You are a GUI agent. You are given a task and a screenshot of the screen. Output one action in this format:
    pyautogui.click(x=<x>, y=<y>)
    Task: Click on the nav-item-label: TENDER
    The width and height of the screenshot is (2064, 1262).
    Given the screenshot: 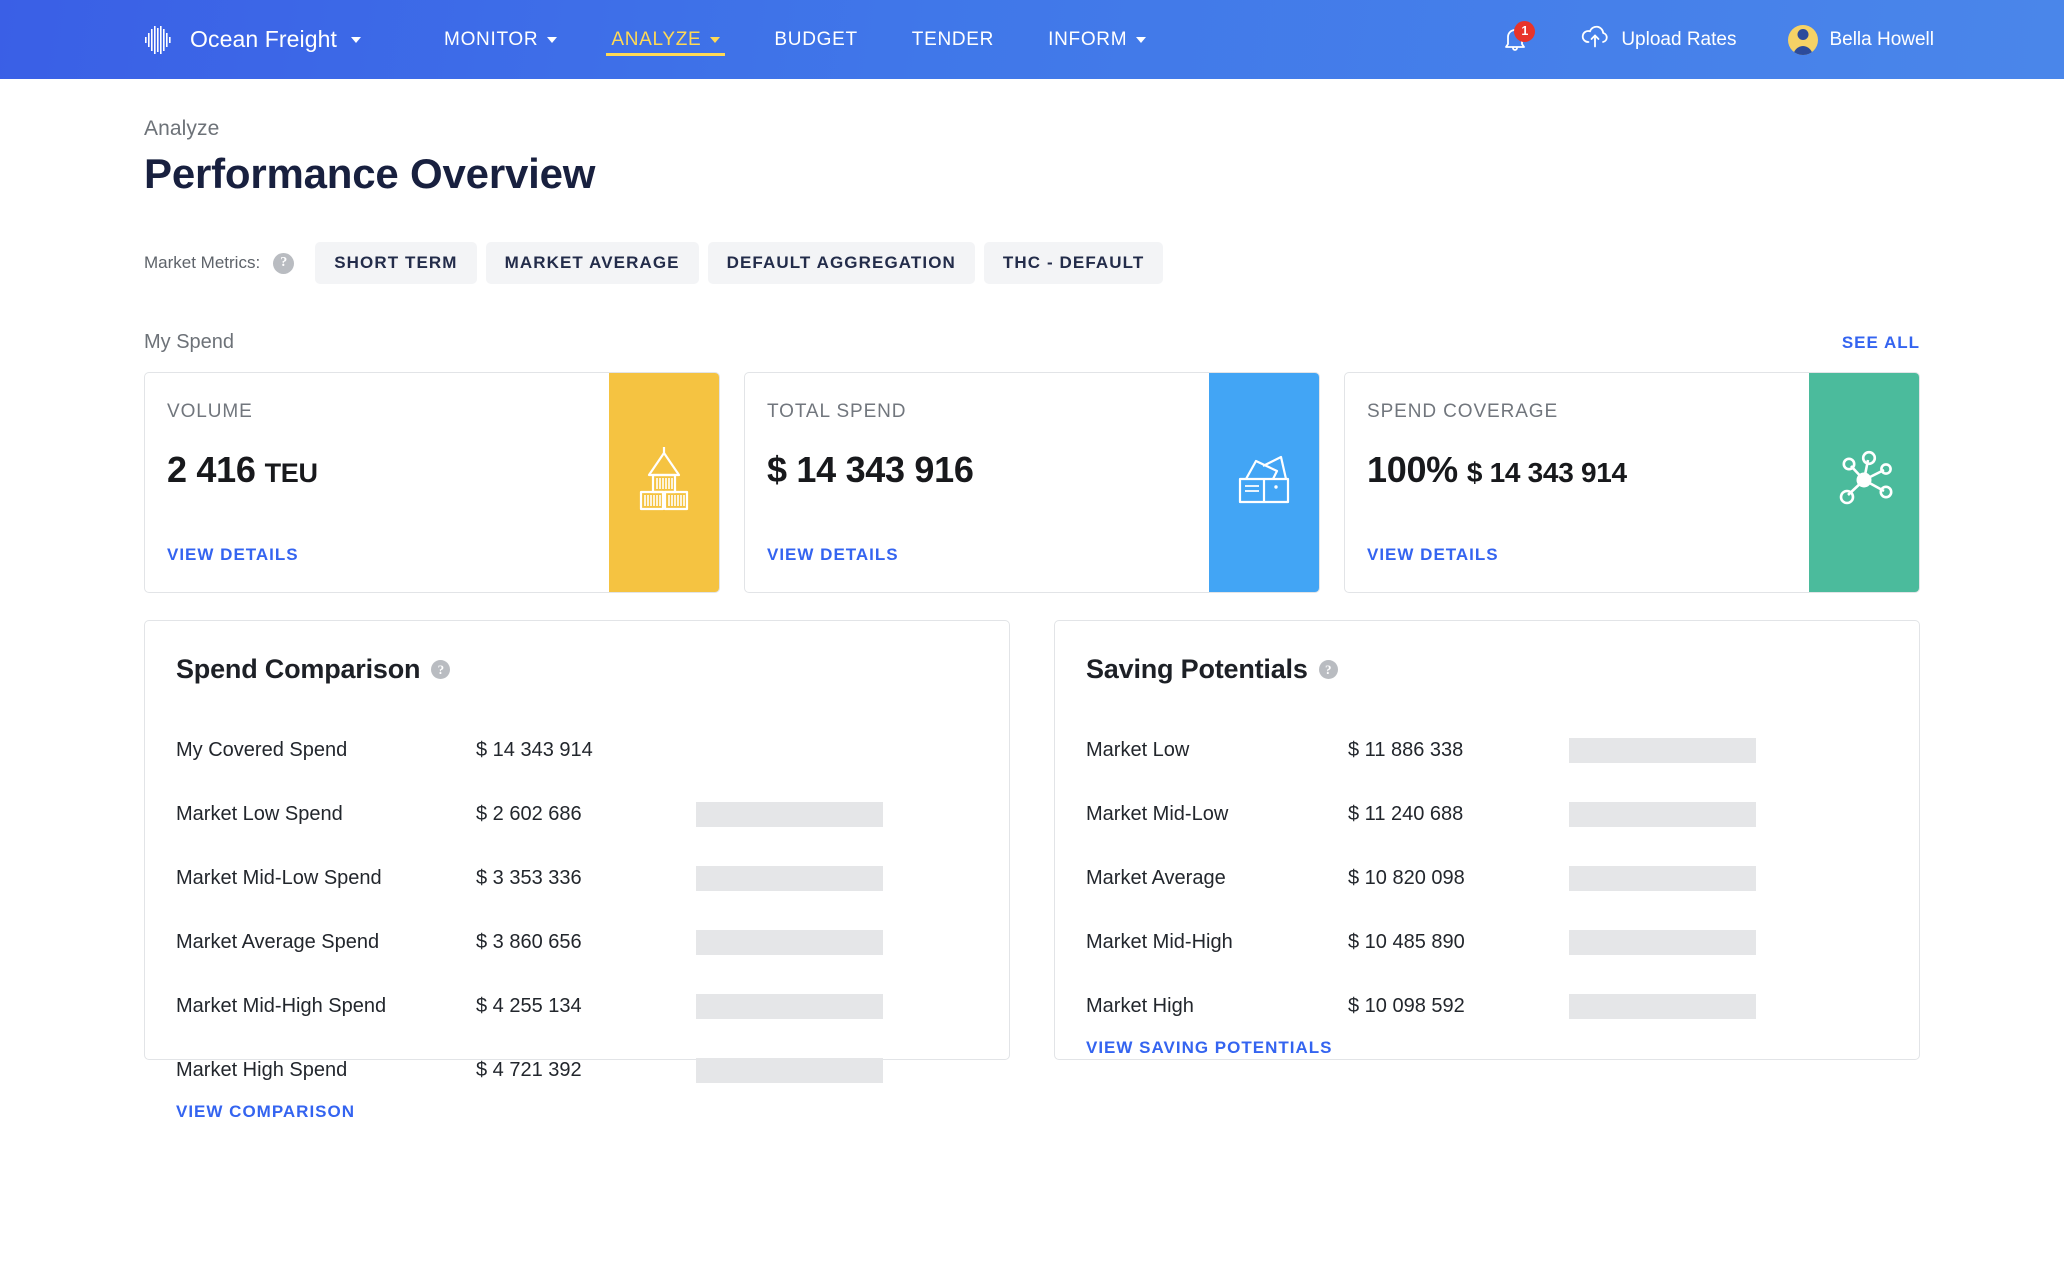 What is the action you would take?
    pyautogui.click(x=953, y=39)
    